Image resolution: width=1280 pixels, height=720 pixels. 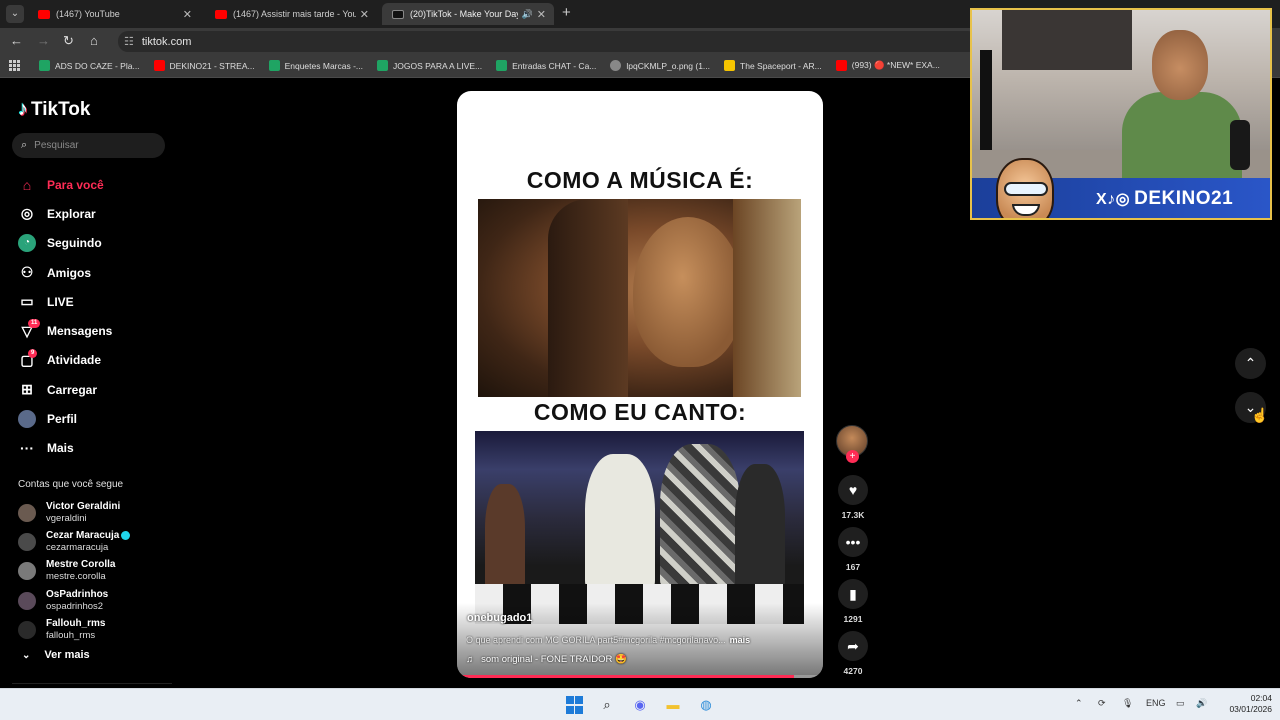 I want to click on chevron-down-icon: ⌄, so click(x=26, y=655).